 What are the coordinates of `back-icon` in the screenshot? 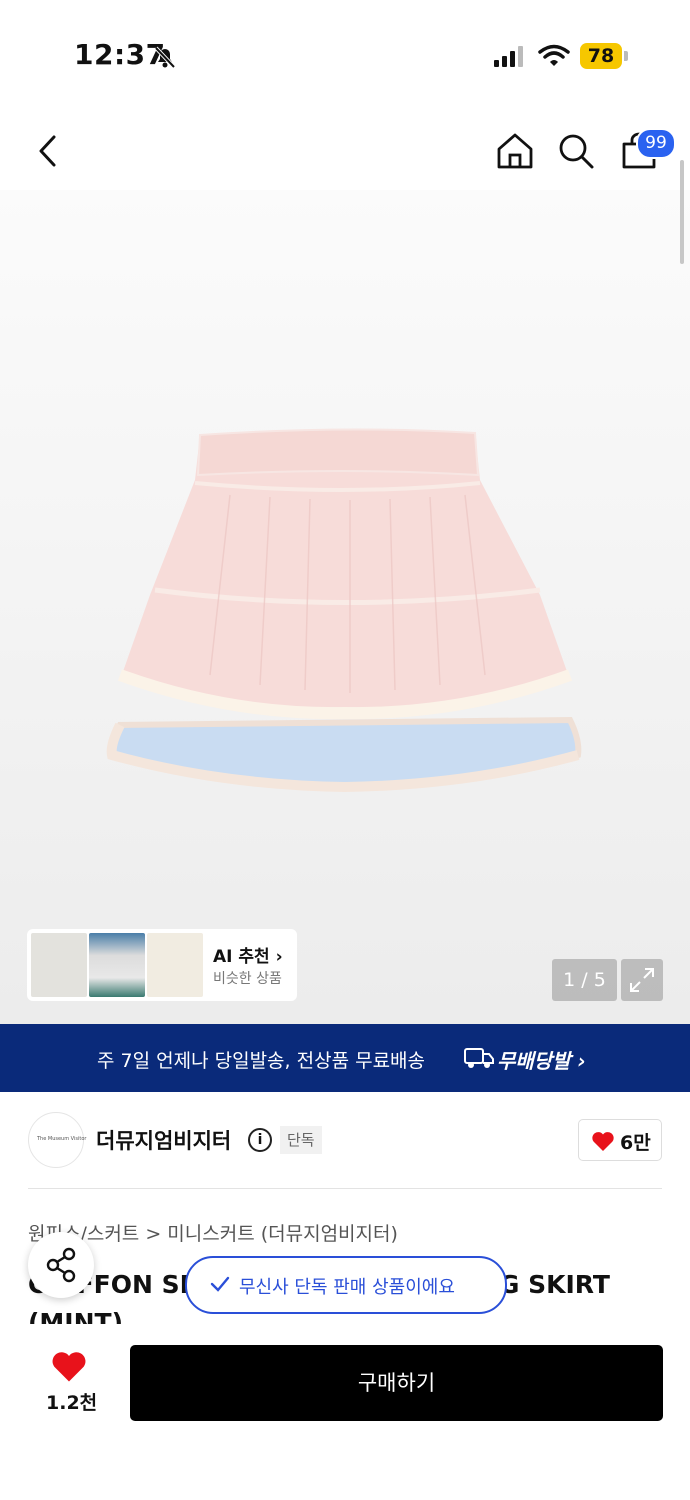 It's located at (48, 151).